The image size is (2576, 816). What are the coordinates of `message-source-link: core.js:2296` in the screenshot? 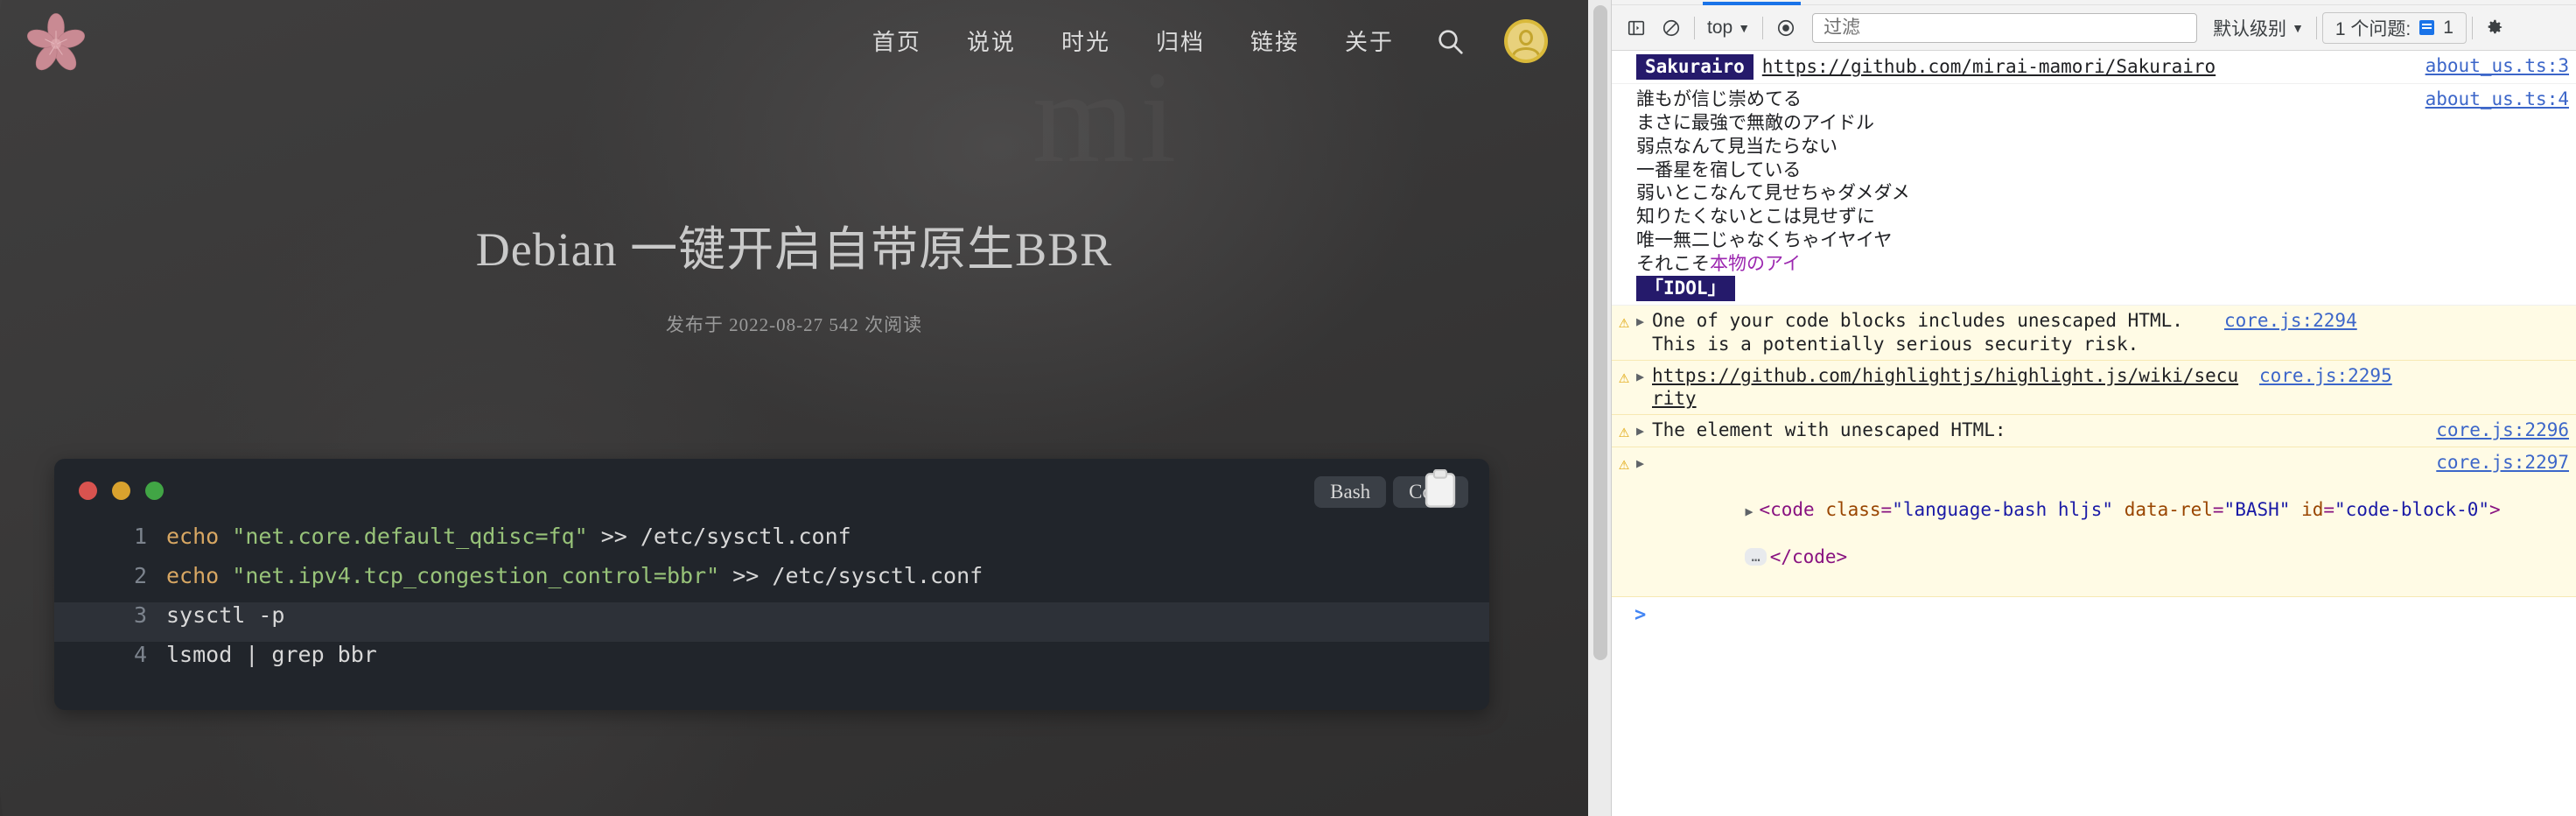 It's located at (2496, 430).